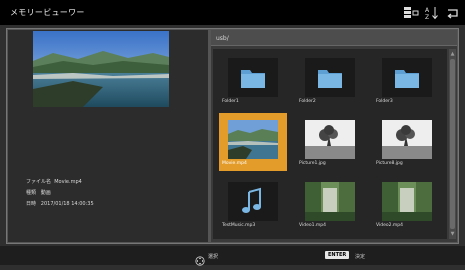 Image resolution: width=465 pixels, height=270 pixels. I want to click on svg-text: A, so click(427, 10).